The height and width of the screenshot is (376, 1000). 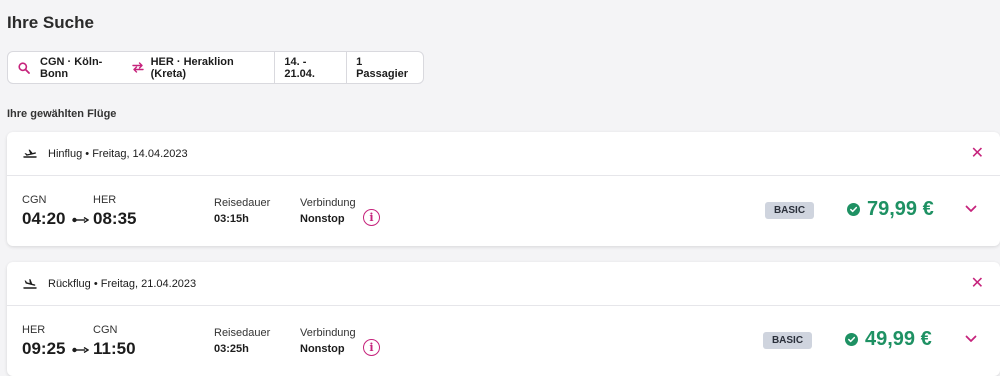 What do you see at coordinates (384, 67) in the screenshot?
I see `search-passengers: 1 Passagier` at bounding box center [384, 67].